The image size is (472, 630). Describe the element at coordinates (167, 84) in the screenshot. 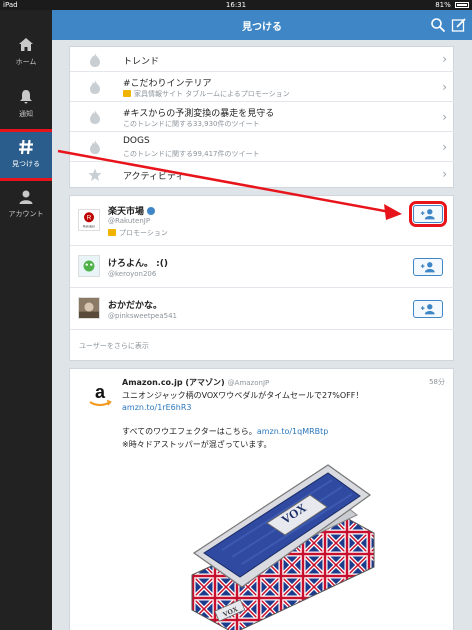

I see `trend-title: #こだわりインテリア` at that location.